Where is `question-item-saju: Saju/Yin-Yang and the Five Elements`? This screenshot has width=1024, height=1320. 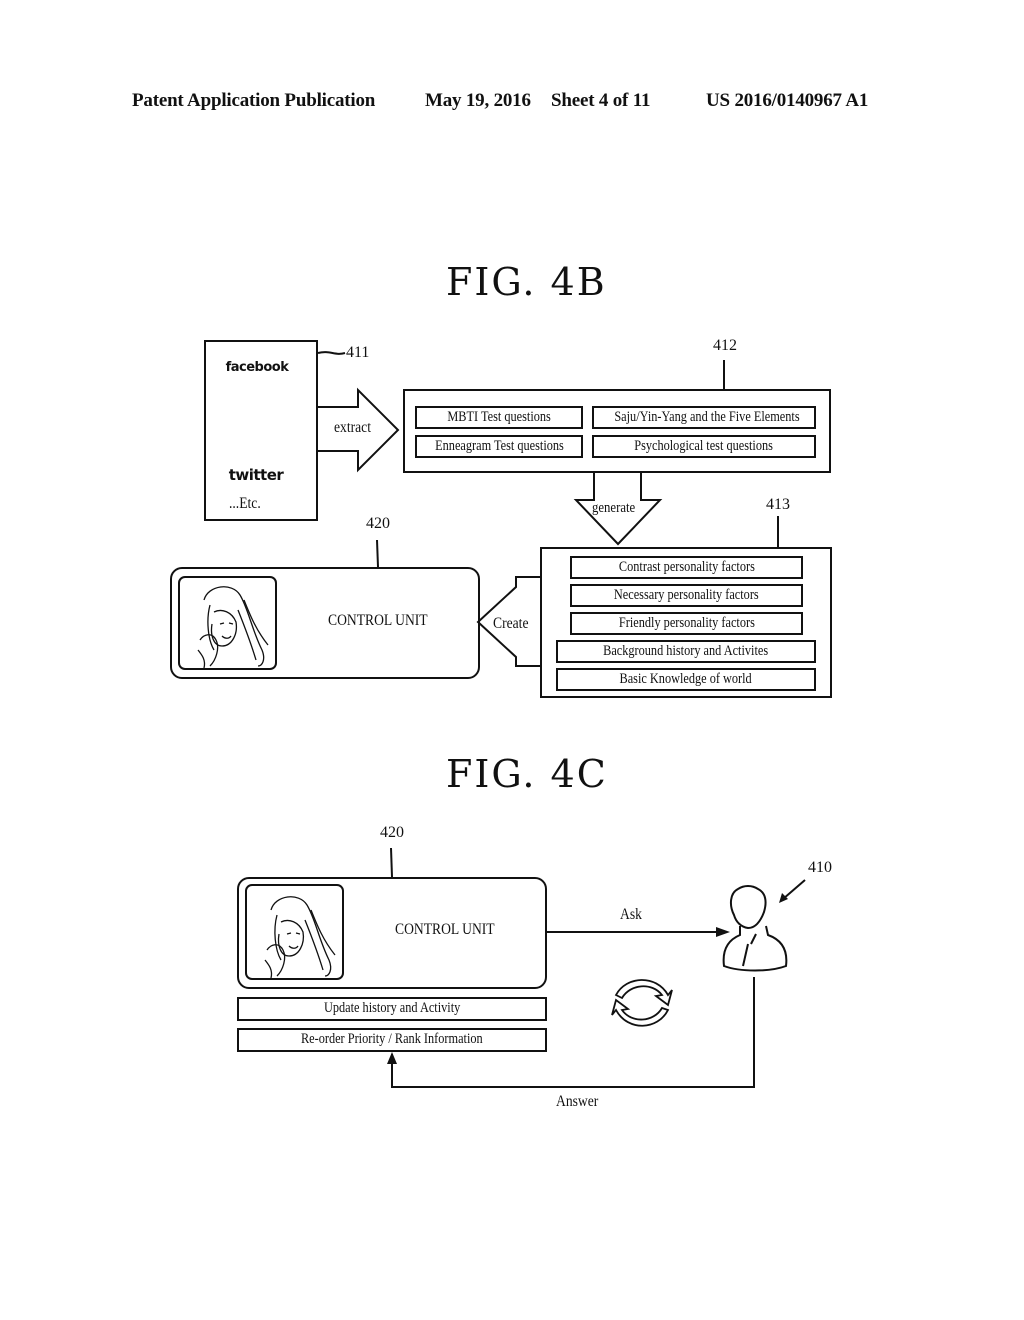 question-item-saju: Saju/Yin-Yang and the Five Elements is located at coordinates (704, 417).